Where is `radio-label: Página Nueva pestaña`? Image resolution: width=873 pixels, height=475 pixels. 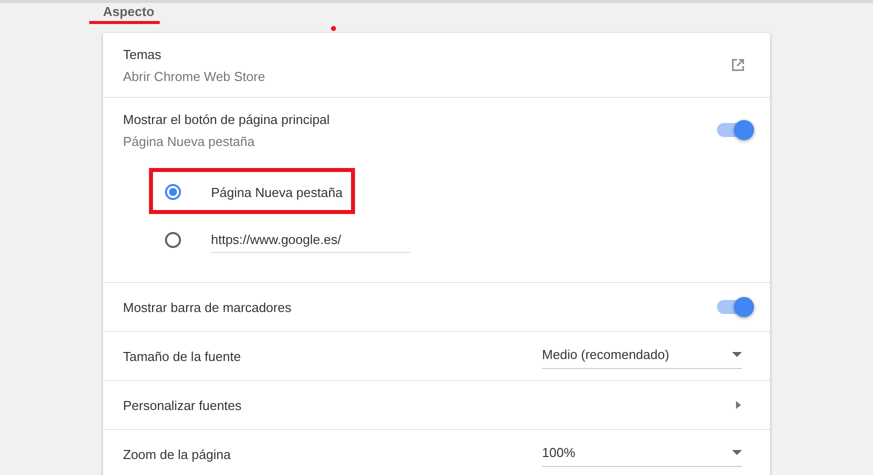 radio-label: Página Nueva pestaña is located at coordinates (277, 192).